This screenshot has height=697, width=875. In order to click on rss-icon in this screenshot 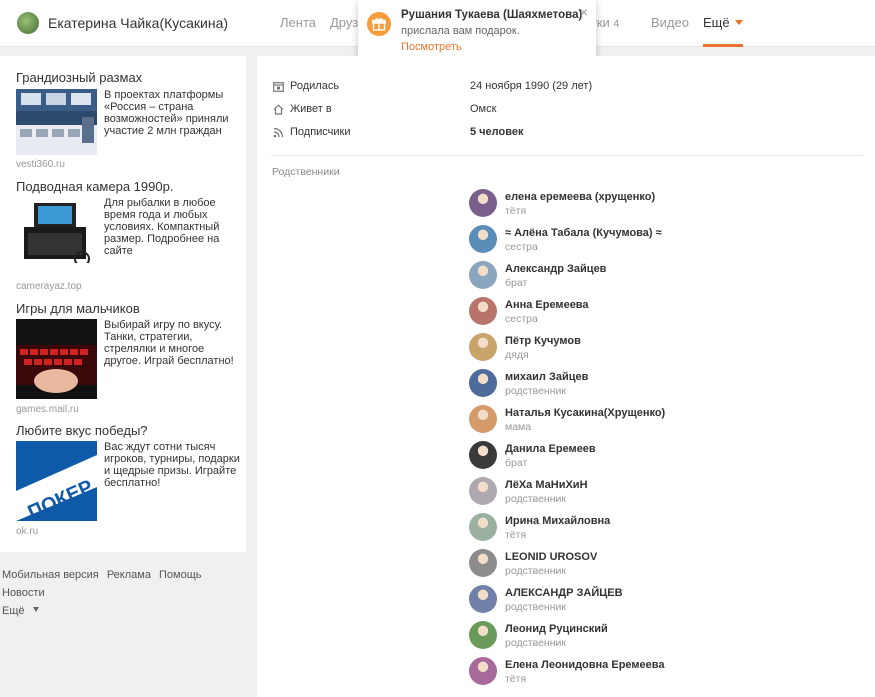, I will do `click(278, 132)`.